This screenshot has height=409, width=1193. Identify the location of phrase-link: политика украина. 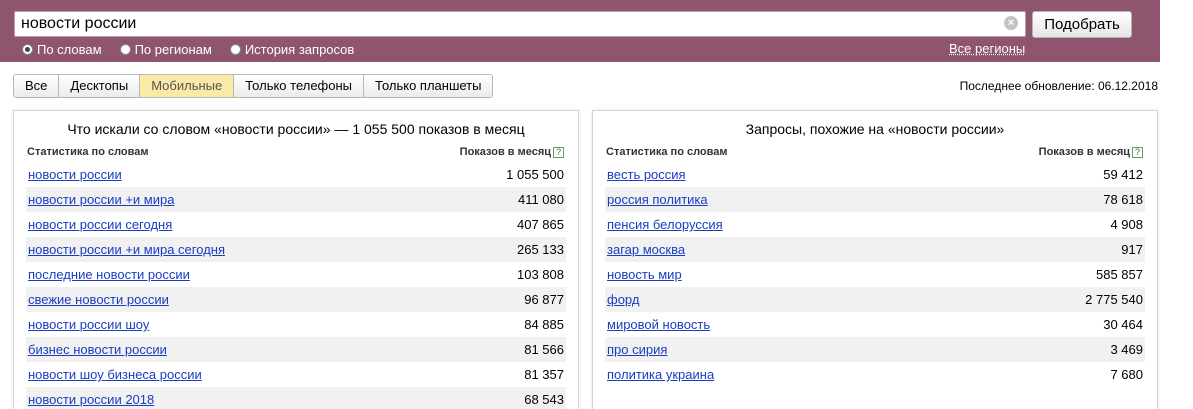
(660, 374).